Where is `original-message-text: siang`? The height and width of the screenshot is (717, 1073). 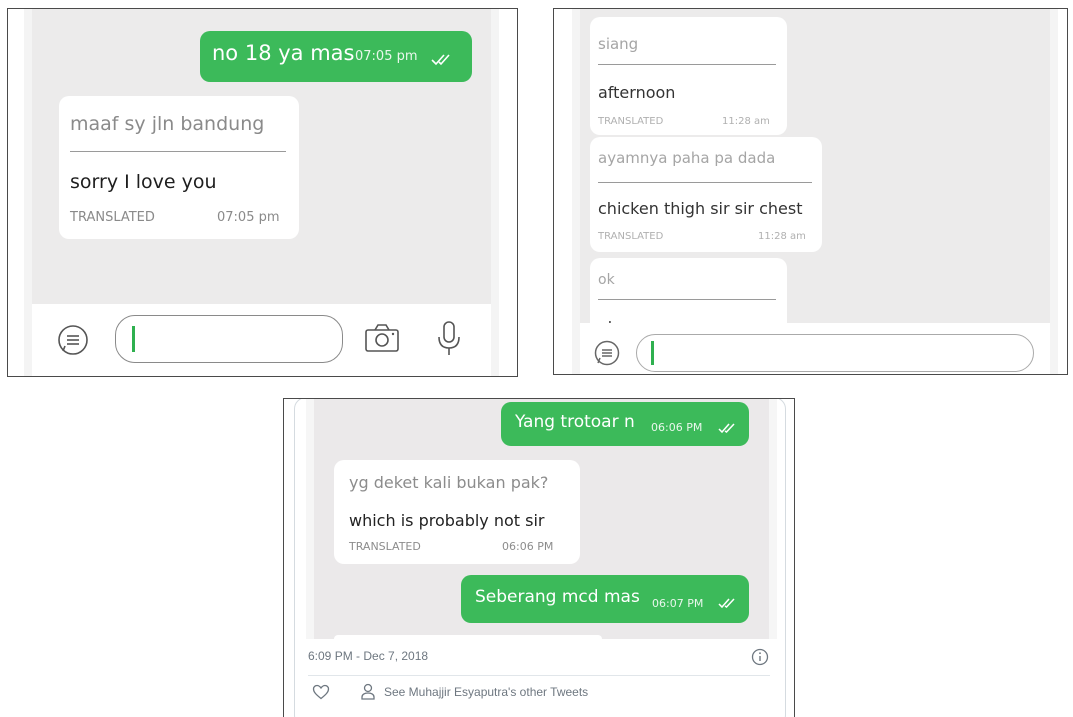 original-message-text: siang is located at coordinates (618, 44).